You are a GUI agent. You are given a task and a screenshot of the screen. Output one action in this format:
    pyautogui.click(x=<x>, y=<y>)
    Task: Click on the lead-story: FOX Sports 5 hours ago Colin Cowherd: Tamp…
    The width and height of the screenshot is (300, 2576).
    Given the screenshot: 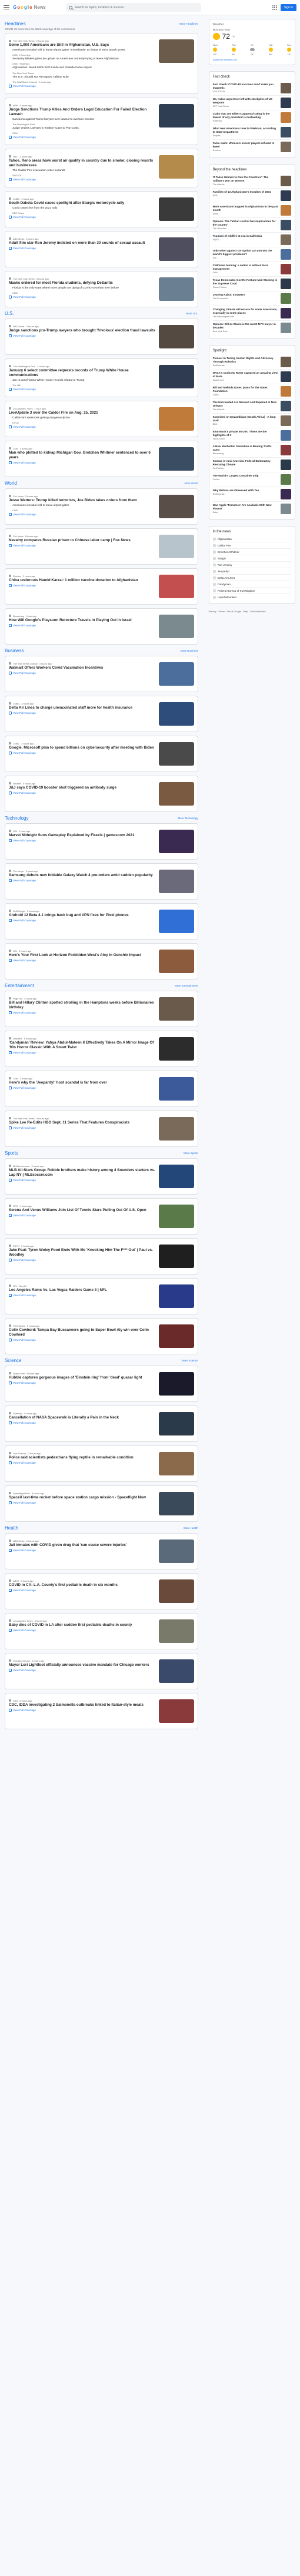 What is the action you would take?
    pyautogui.click(x=101, y=1336)
    